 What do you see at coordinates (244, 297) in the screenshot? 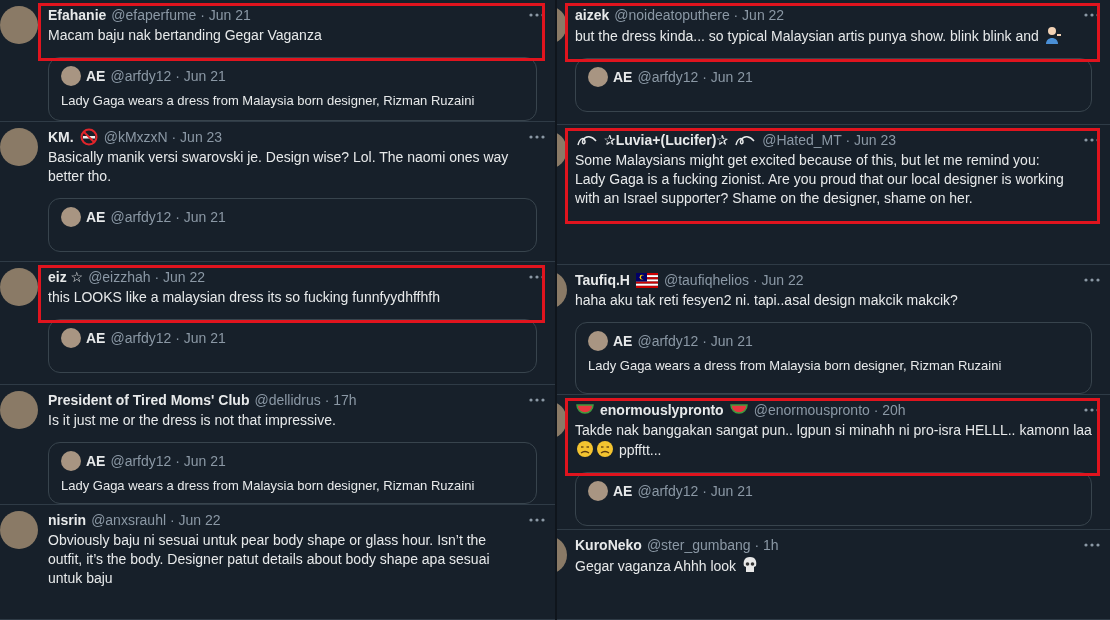
I see `tweet-text: this LOOKS like a malaysian dress its so fucking funnfyydhffhfh` at bounding box center [244, 297].